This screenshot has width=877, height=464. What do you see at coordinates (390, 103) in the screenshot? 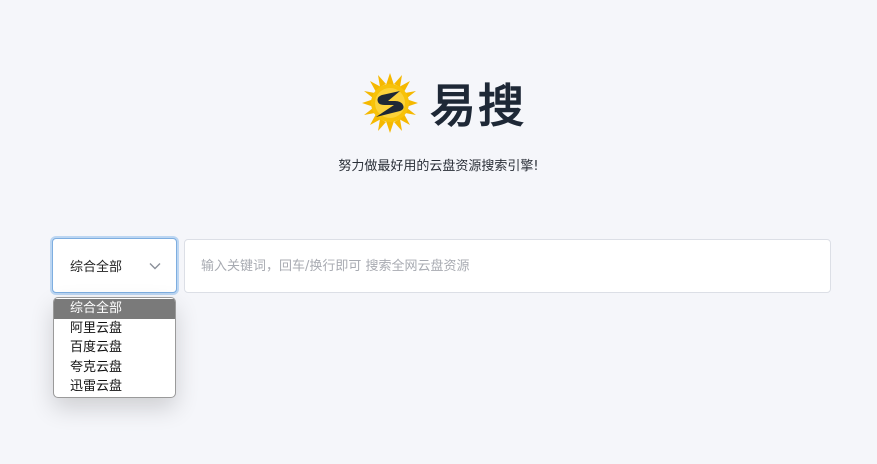
I see `lightning-s-logo-icon` at bounding box center [390, 103].